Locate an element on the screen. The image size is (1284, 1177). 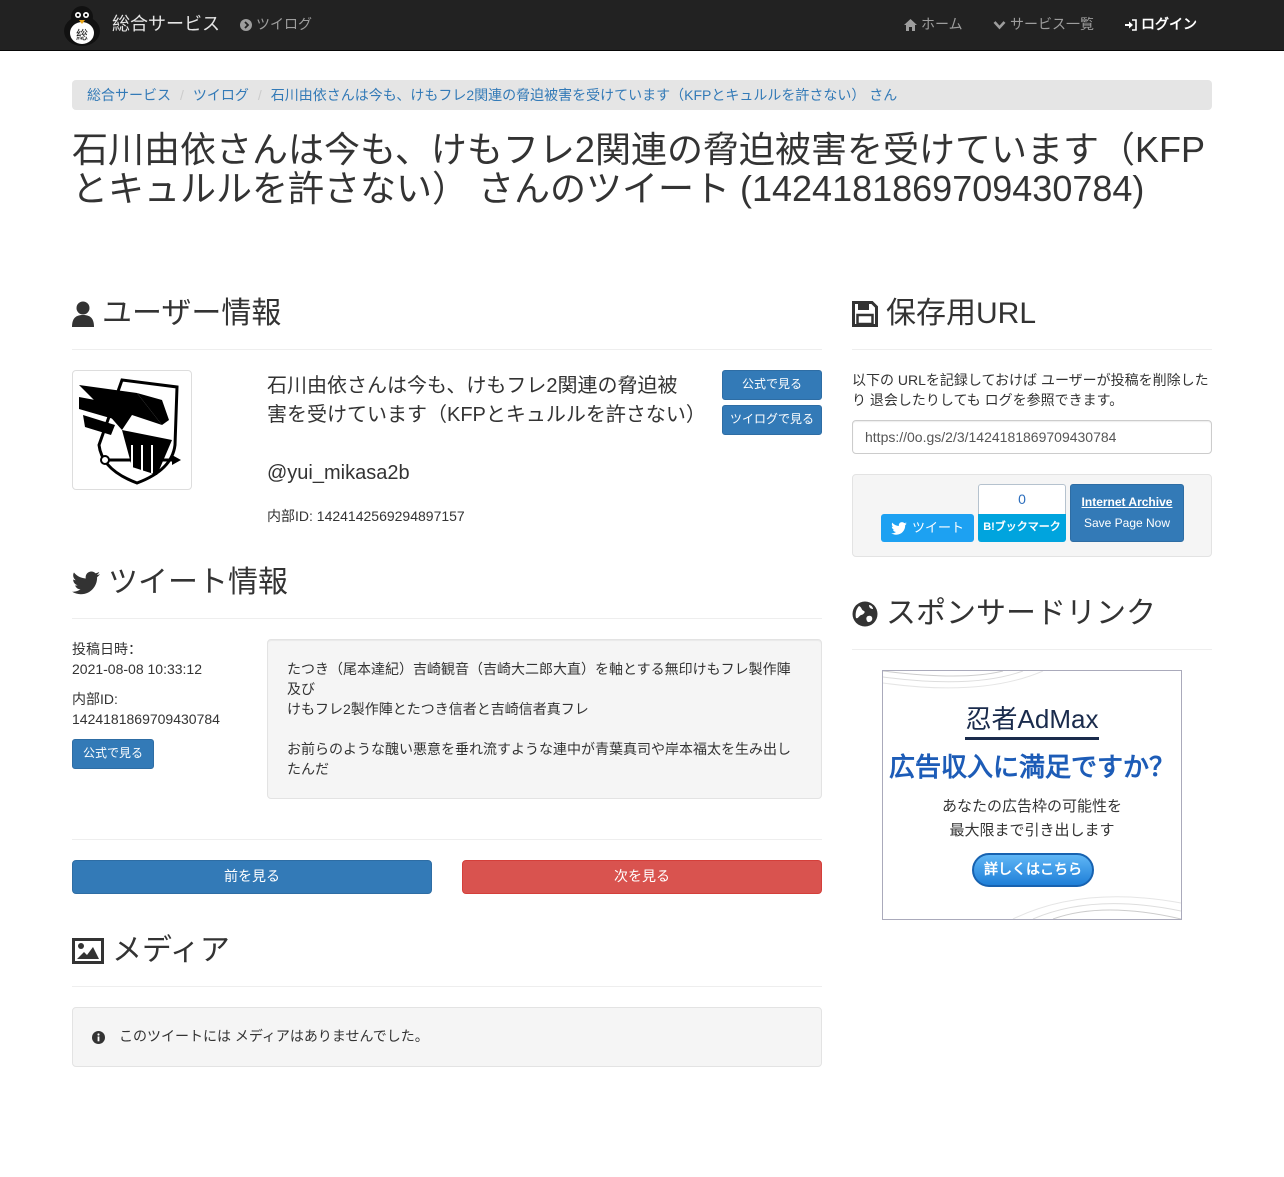
ad-subtext-line: あなたの広告枠の可能性を is located at coordinates (1031, 806).